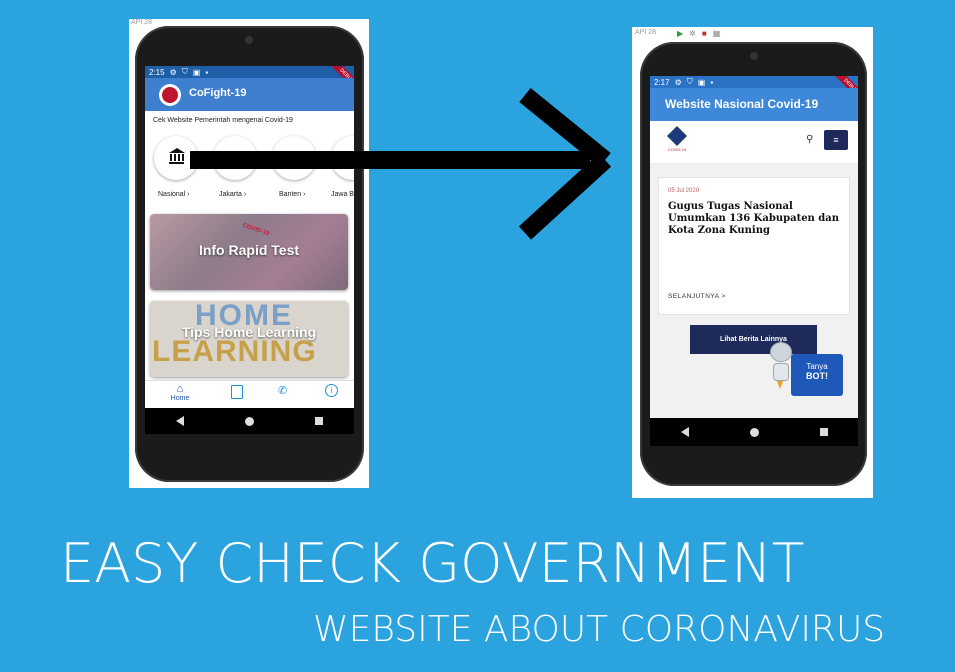 The width and height of the screenshot is (955, 672). I want to click on nav-home: ⌂ Home, so click(180, 392).